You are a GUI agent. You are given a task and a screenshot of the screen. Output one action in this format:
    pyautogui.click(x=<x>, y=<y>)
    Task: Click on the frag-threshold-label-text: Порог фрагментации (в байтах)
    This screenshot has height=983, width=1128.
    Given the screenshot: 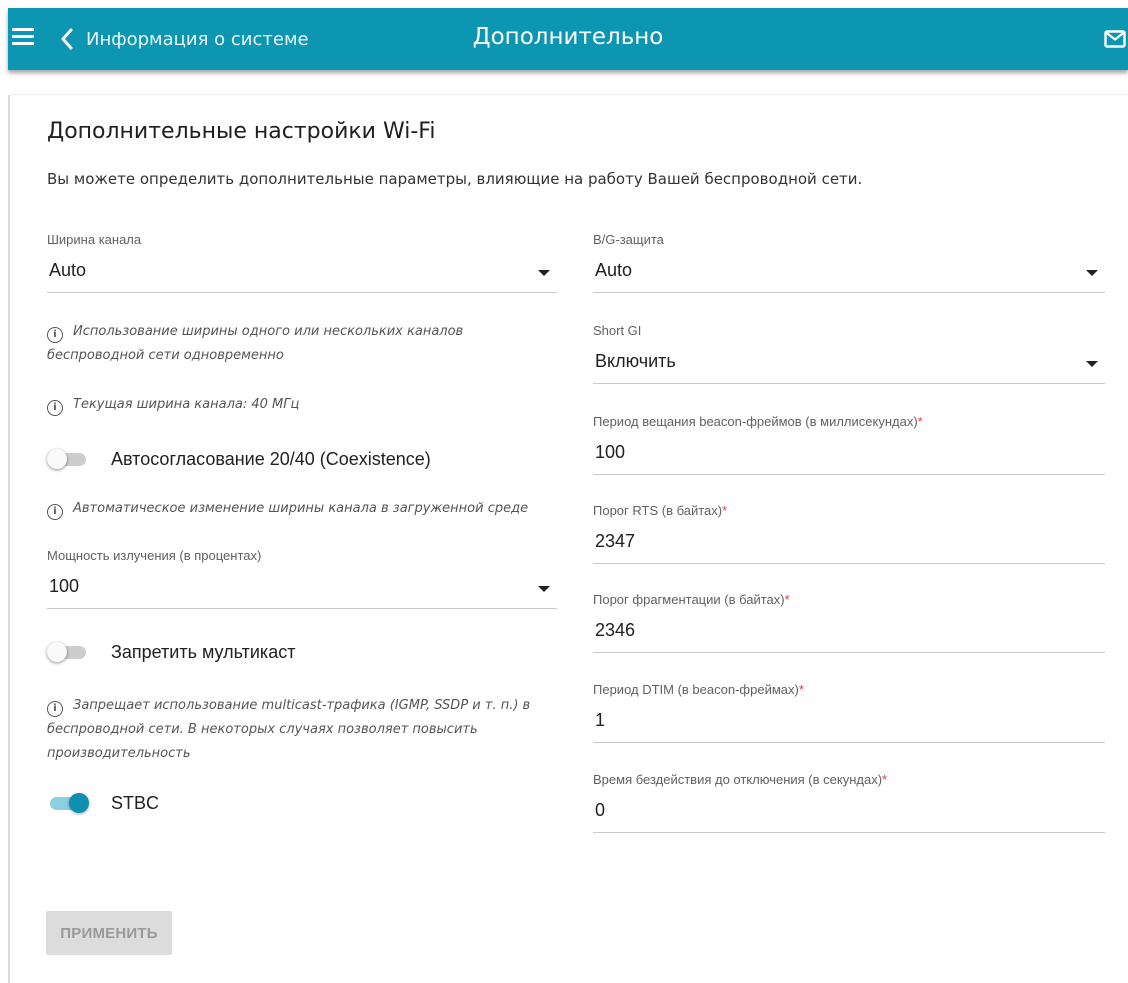 What is the action you would take?
    pyautogui.click(x=689, y=599)
    